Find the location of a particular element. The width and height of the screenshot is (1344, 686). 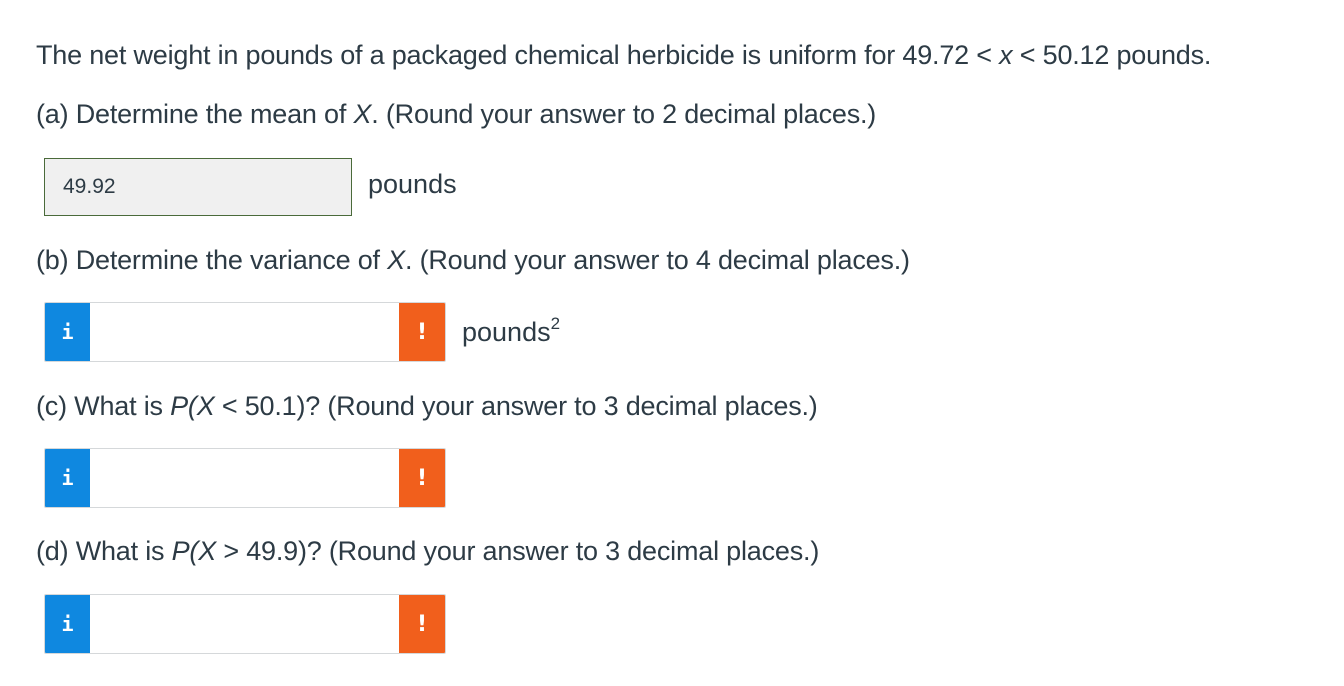

part-a-answer-field: 49.92 is located at coordinates (198, 187).